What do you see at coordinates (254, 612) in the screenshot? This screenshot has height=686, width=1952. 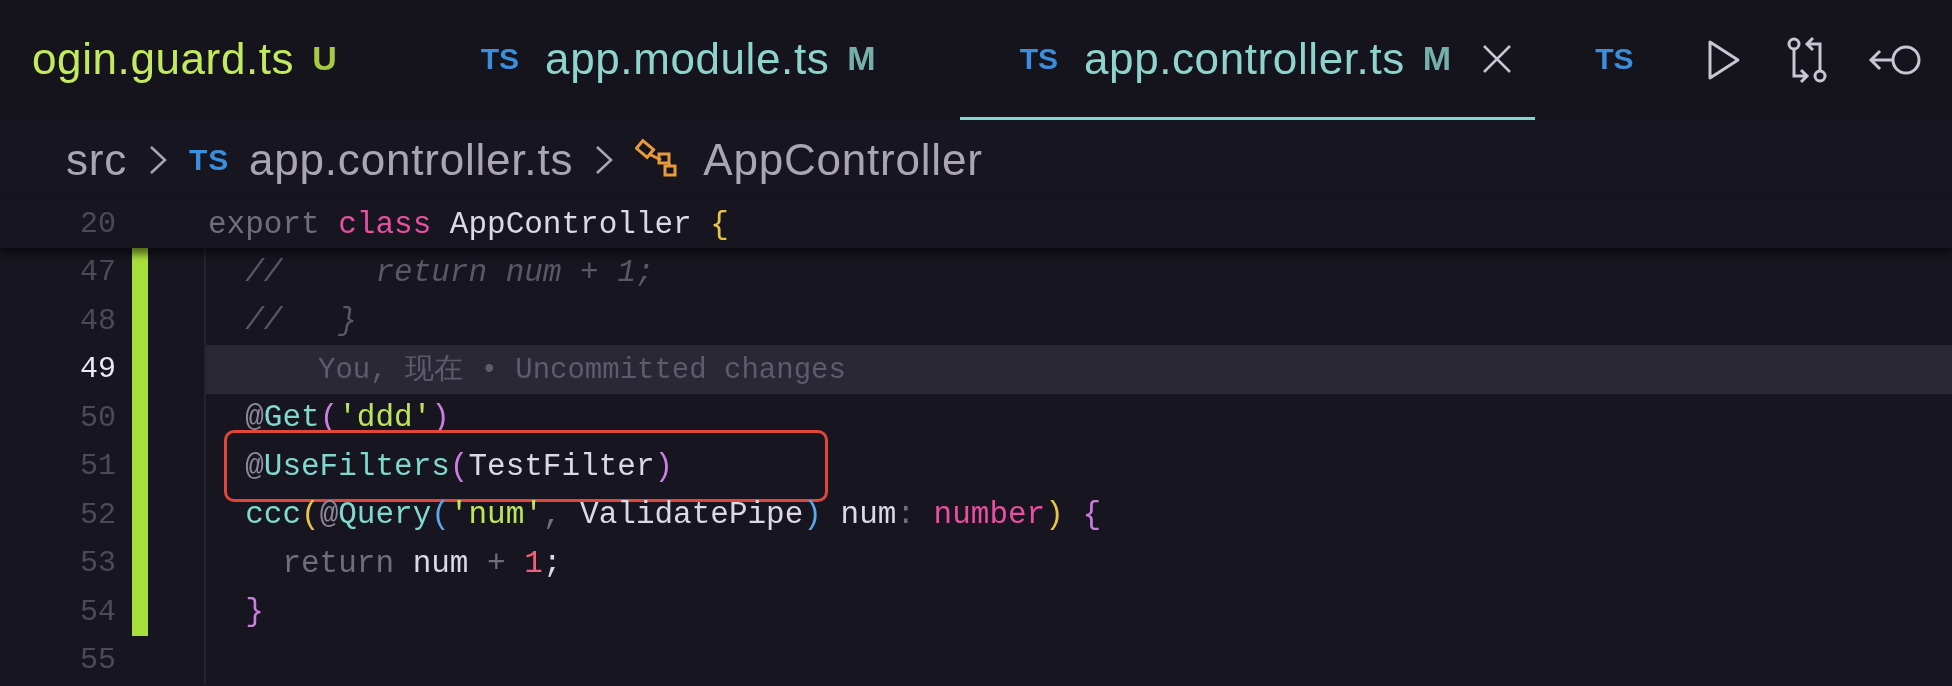 I see `code-line: }` at bounding box center [254, 612].